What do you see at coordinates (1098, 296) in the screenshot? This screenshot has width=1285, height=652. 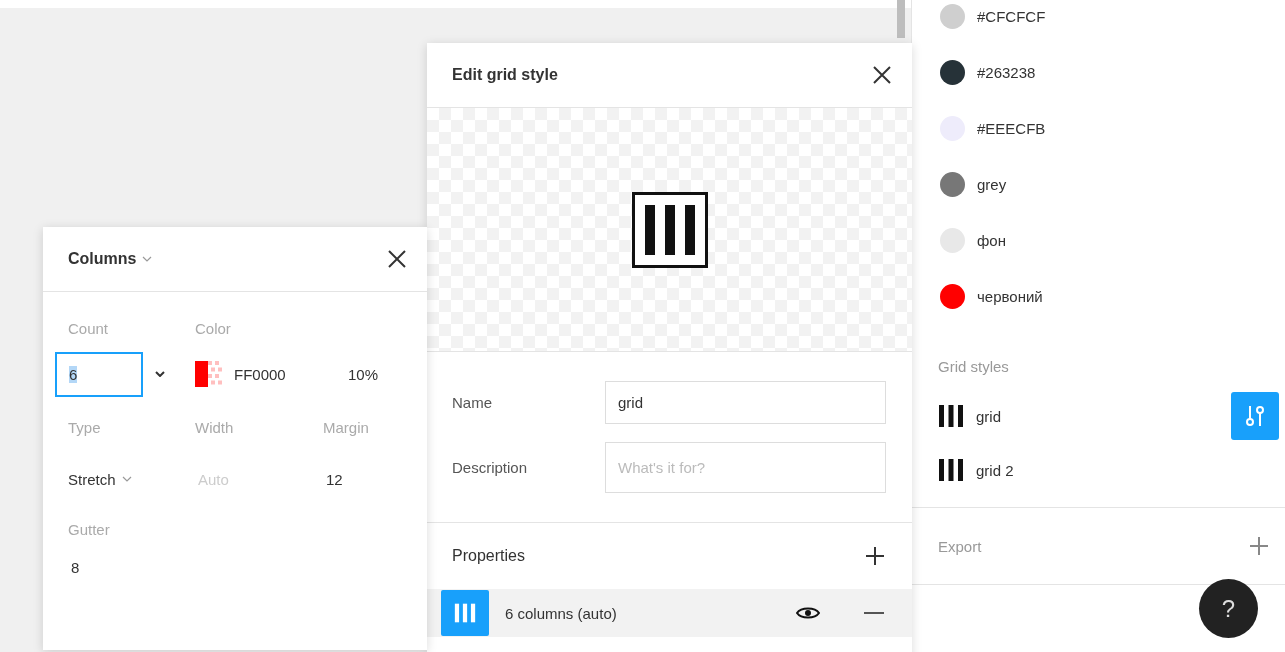 I see `color-style-item: червоний` at bounding box center [1098, 296].